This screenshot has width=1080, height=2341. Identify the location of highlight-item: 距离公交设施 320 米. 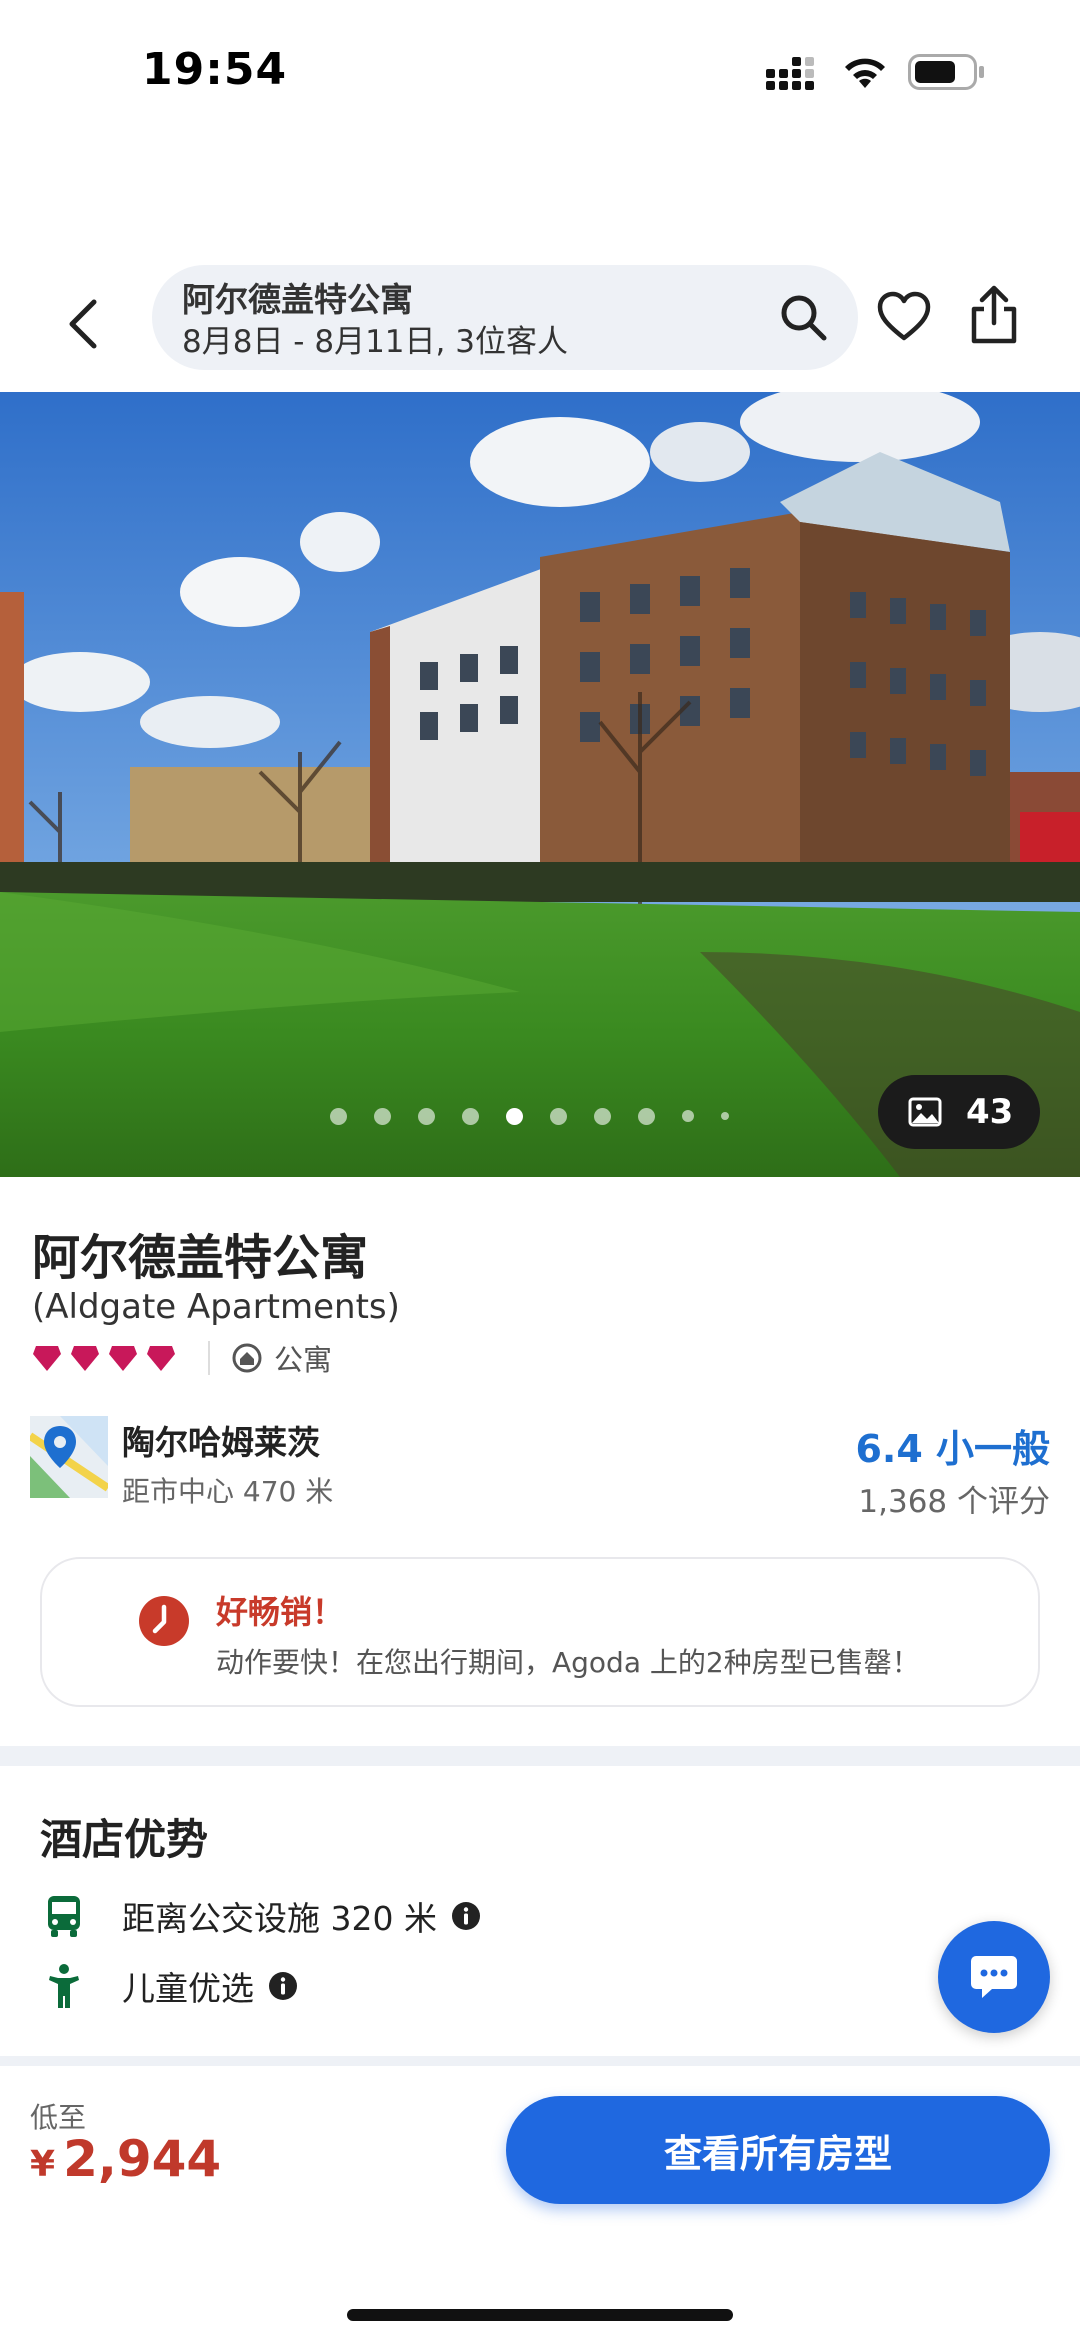
(260, 1916).